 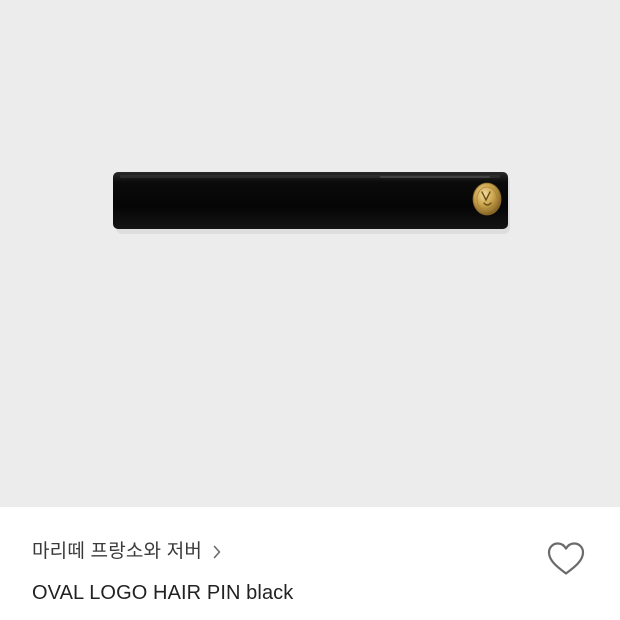 What do you see at coordinates (311, 203) in the screenshot?
I see `hair-pin-photo` at bounding box center [311, 203].